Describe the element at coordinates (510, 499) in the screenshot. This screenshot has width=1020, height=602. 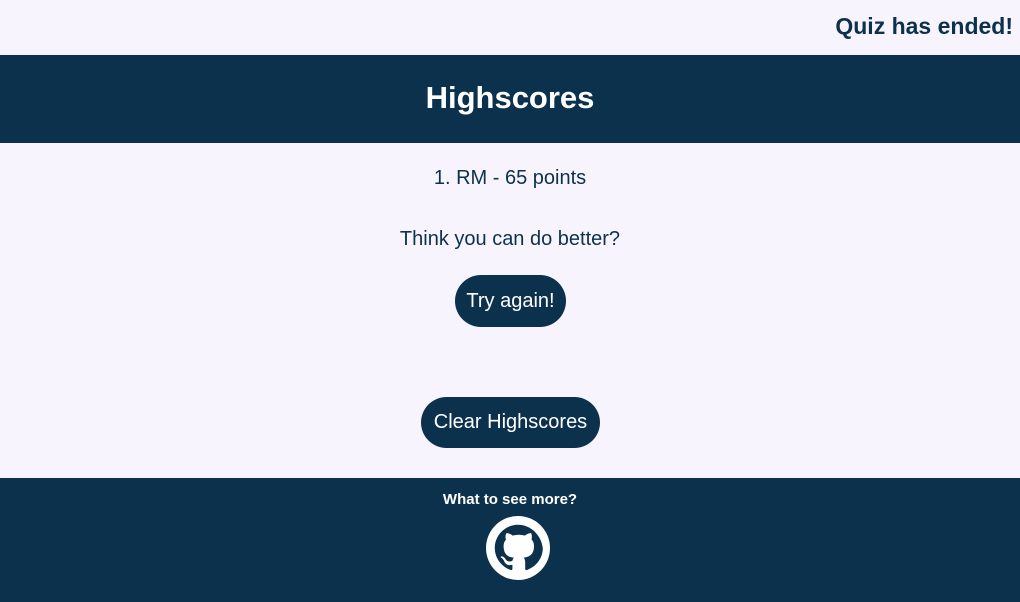
I see `footer-text: What to see more?` at that location.